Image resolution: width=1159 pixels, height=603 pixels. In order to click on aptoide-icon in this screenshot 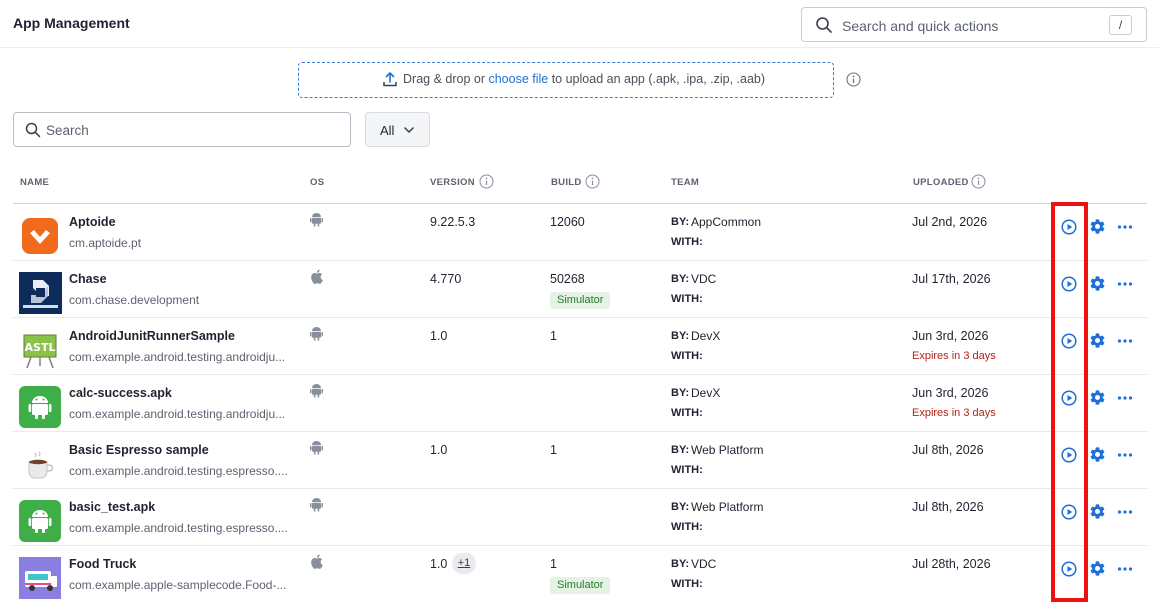, I will do `click(40, 236)`.